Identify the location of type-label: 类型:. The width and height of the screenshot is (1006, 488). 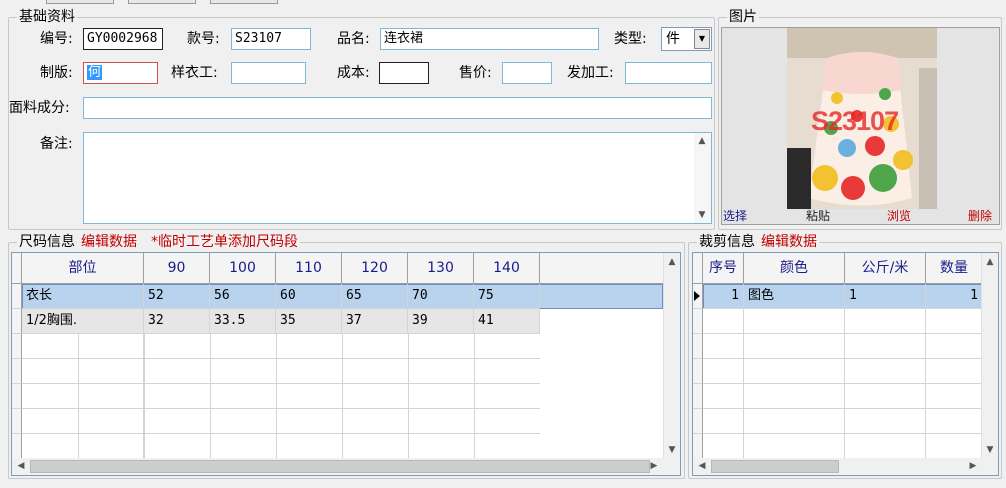
(630, 39).